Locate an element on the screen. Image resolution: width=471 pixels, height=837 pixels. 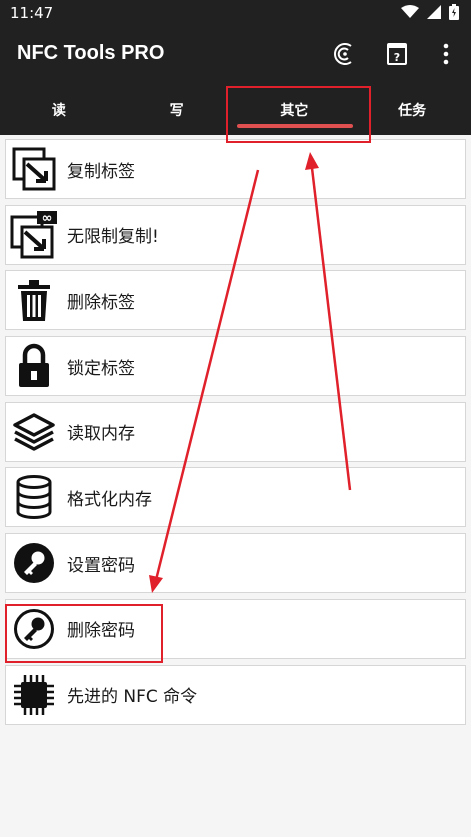
tab-write: 写 is located at coordinates (177, 109).